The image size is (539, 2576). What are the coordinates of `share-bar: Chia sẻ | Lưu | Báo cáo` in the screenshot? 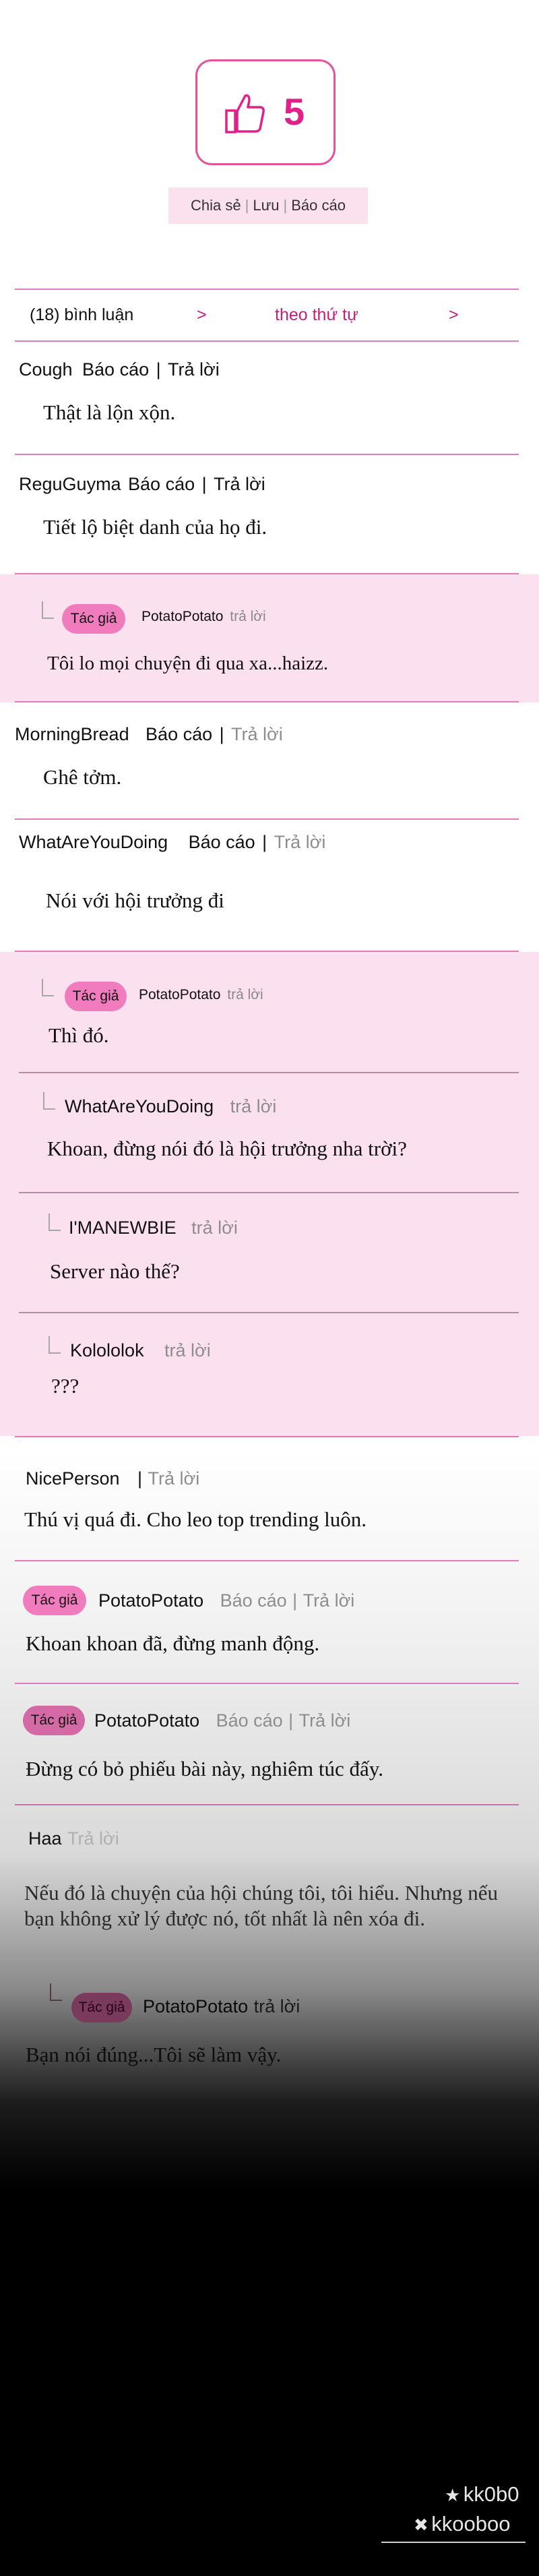 It's located at (268, 205).